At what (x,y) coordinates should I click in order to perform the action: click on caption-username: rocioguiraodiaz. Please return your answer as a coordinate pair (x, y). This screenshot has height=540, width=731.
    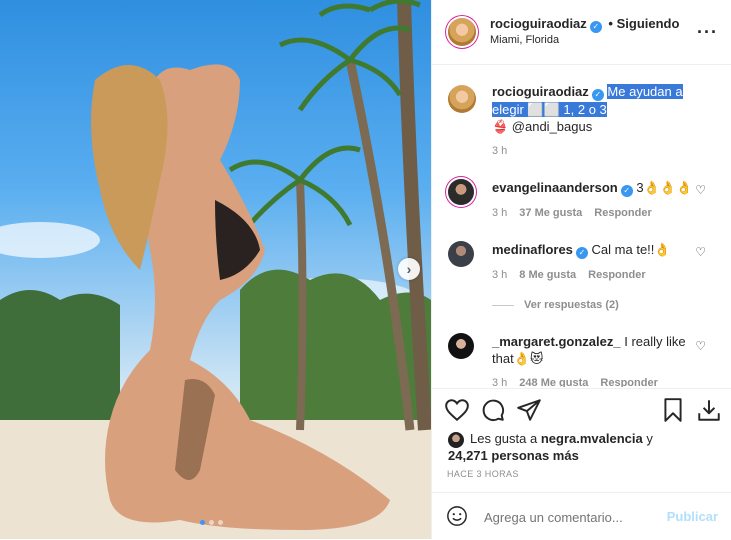
    Looking at the image, I should click on (540, 91).